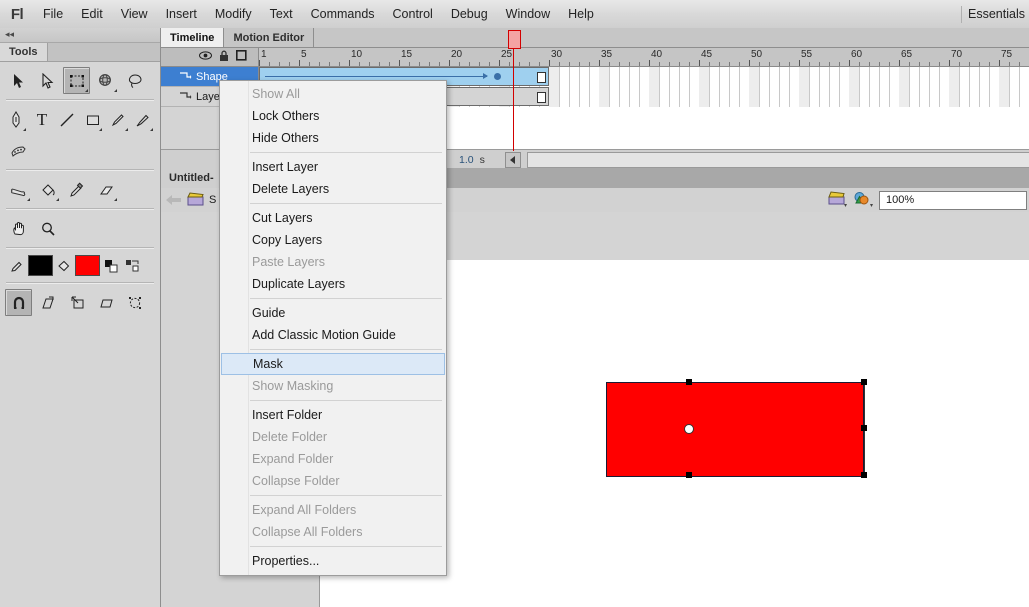  I want to click on menu-file: File, so click(53, 14).